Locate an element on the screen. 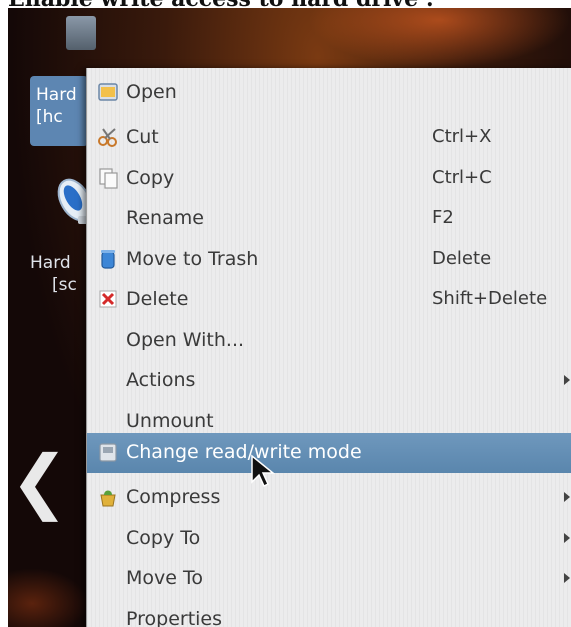 The width and height of the screenshot is (571, 627). compress-icon is located at coordinates (108, 498).